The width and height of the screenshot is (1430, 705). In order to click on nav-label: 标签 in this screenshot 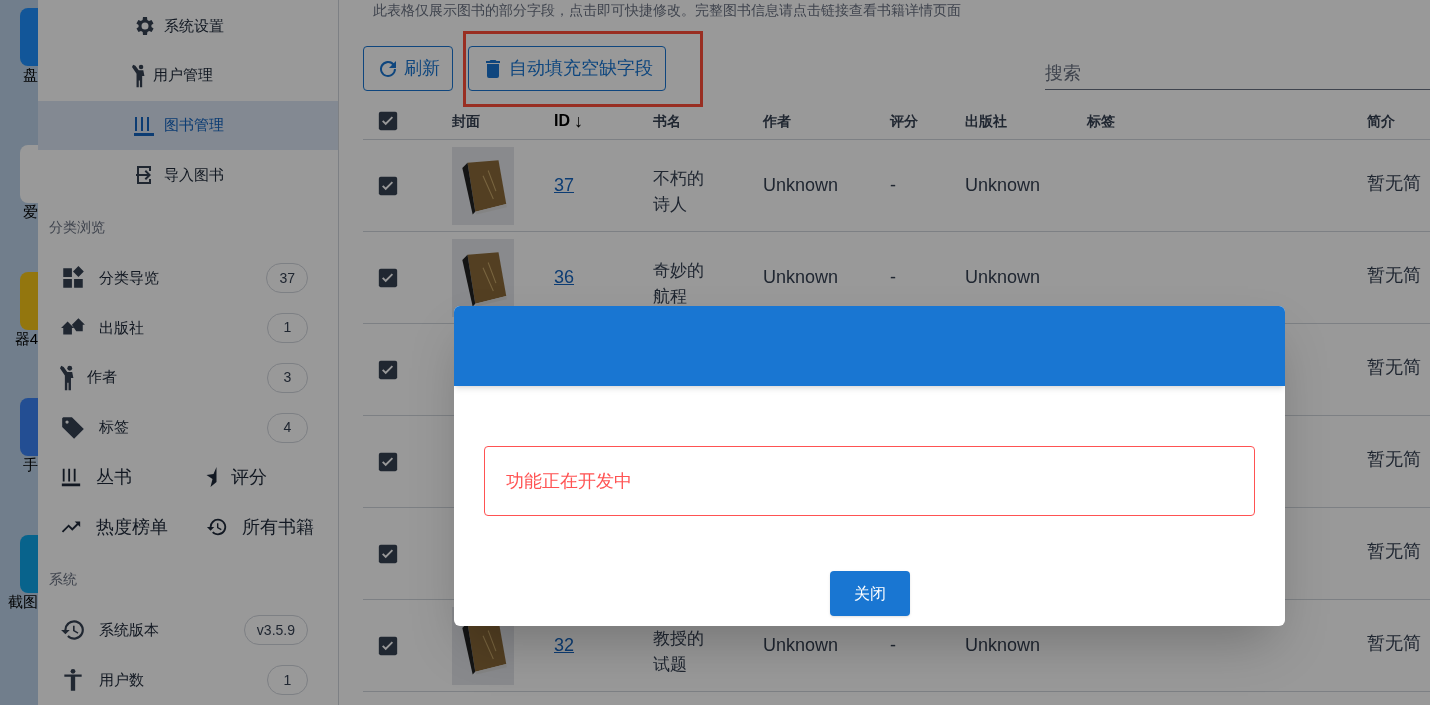, I will do `click(114, 427)`.